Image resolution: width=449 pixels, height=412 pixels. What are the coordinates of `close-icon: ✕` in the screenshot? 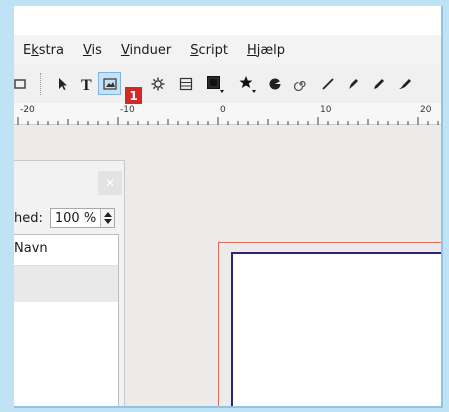 It's located at (110, 183).